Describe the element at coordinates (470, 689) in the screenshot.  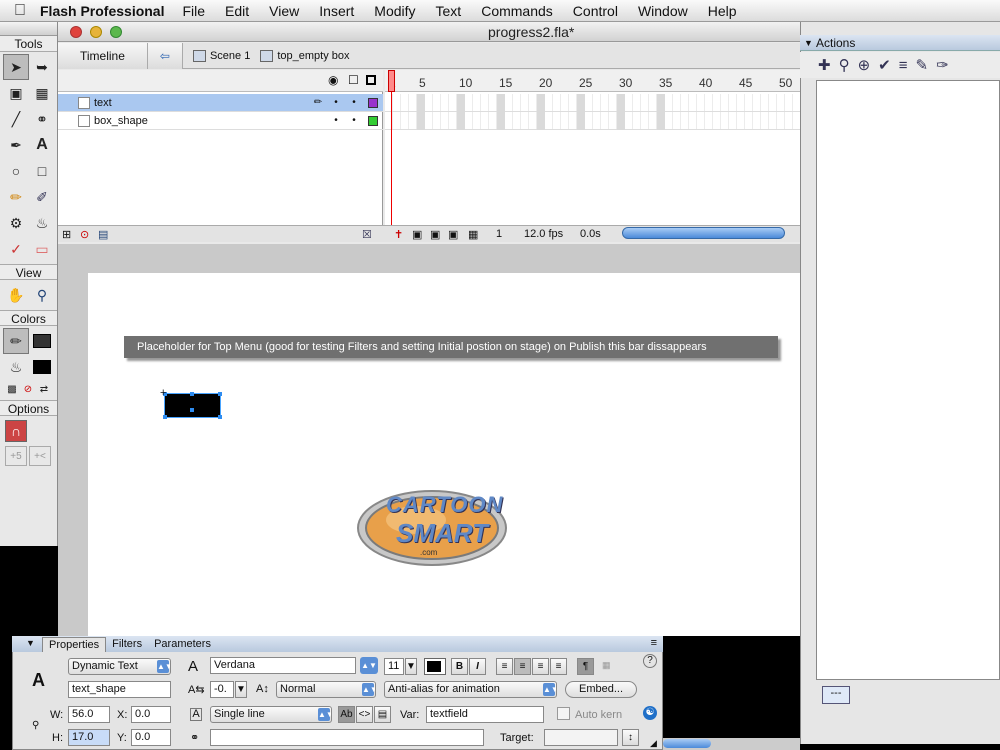
I see `antialias-select: Anti-alias for animation▲▼` at that location.